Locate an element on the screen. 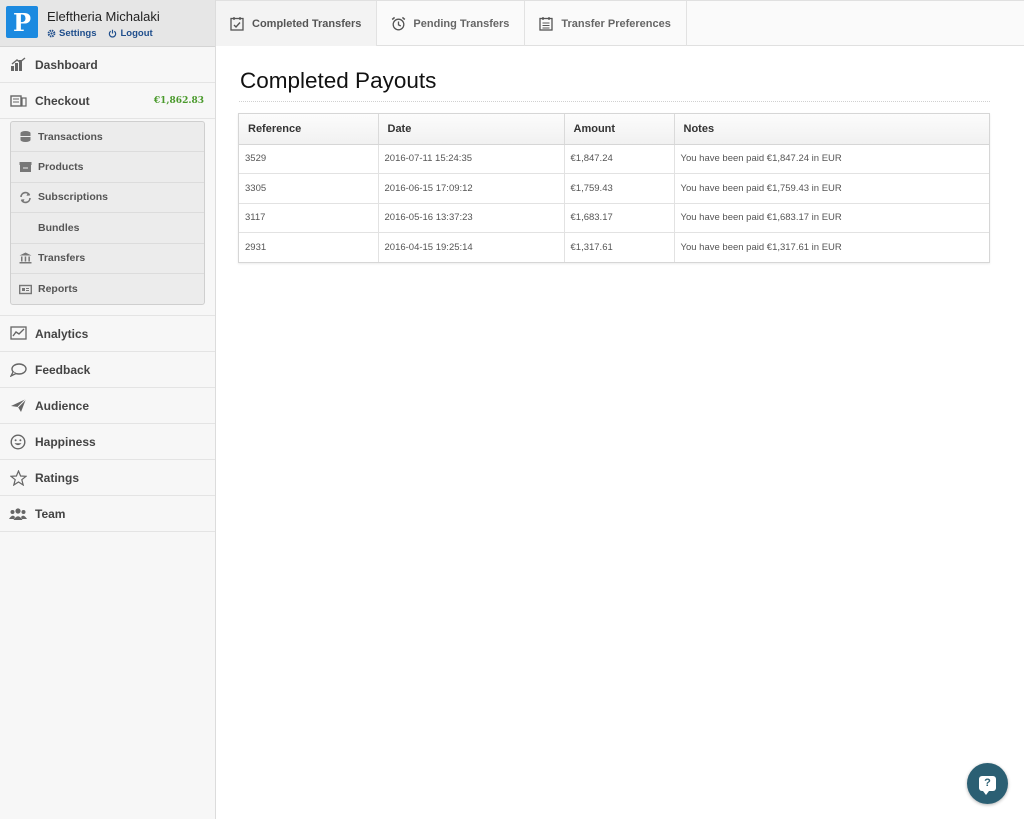  sidebar-item-label: Checkout is located at coordinates (62, 100).